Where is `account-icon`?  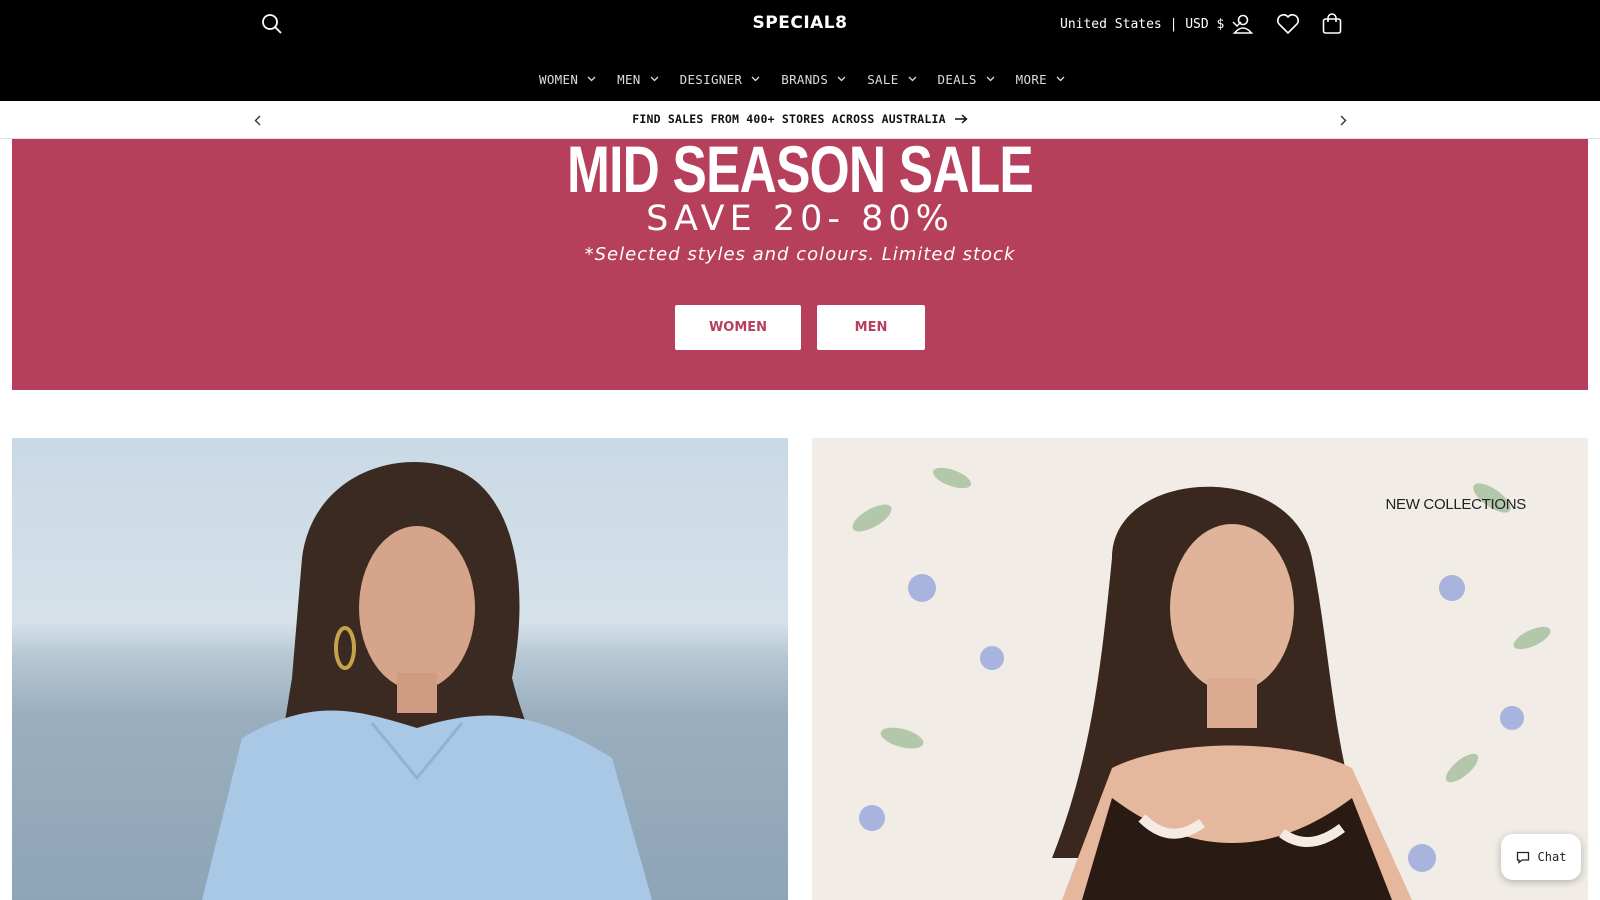 account-icon is located at coordinates (1243, 24).